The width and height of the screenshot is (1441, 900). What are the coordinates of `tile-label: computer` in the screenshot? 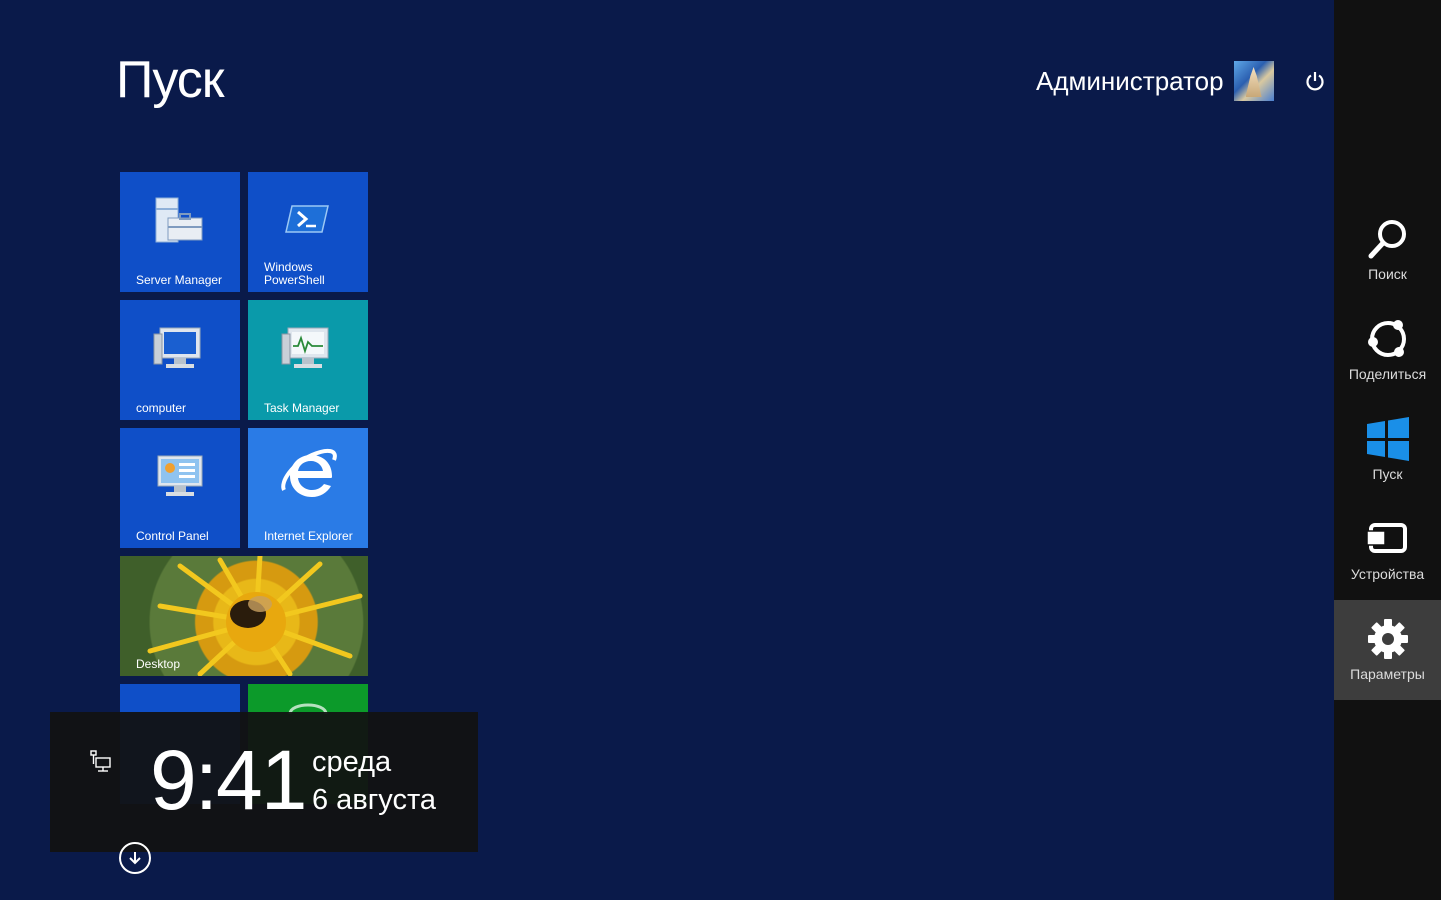 It's located at (161, 408).